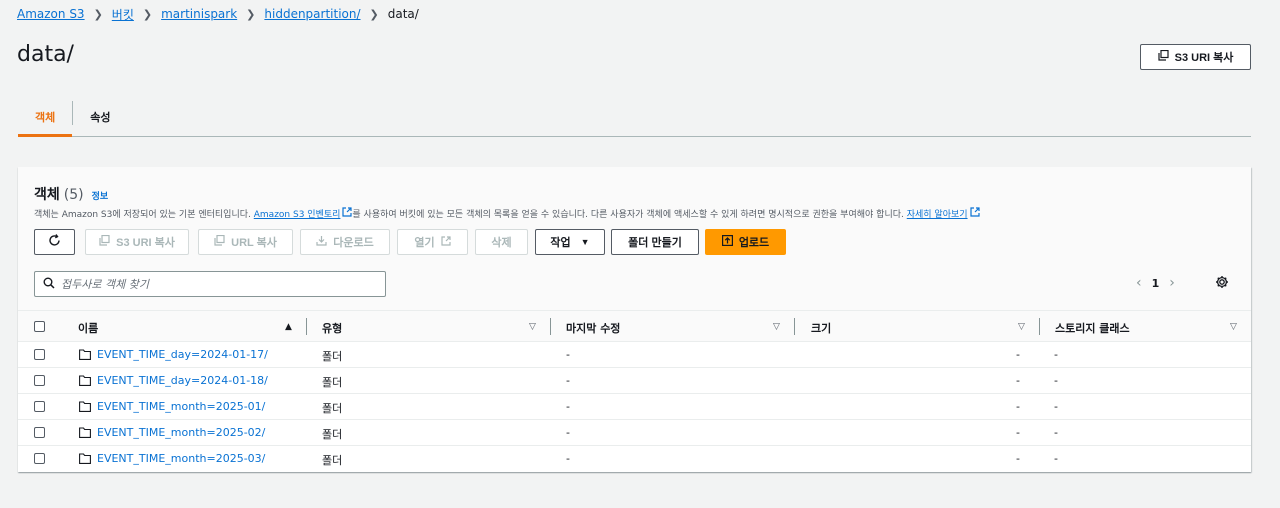 The height and width of the screenshot is (508, 1280). Describe the element at coordinates (219, 241) in the screenshot. I see `copy-icon` at that location.